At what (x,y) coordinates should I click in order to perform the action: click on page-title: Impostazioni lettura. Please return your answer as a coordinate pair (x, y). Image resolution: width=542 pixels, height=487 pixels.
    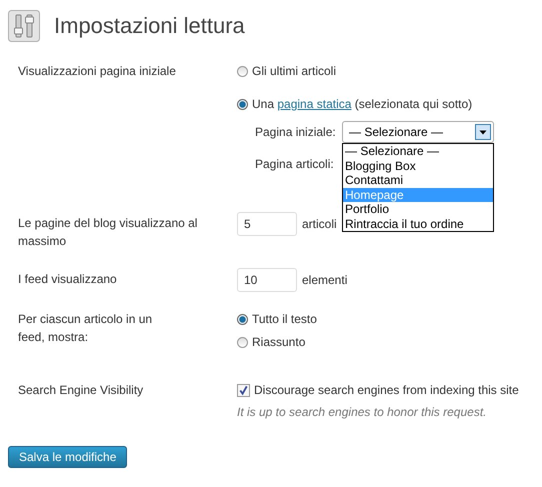
    Looking at the image, I should click on (149, 26).